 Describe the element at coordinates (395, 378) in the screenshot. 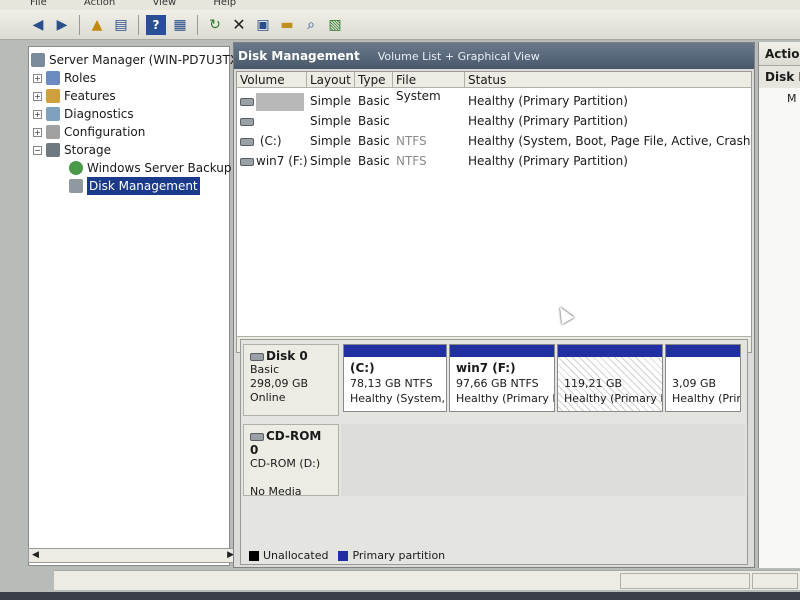

I see `partition-c: (C:) 78,13 GB NTFS Healthy (System,` at that location.